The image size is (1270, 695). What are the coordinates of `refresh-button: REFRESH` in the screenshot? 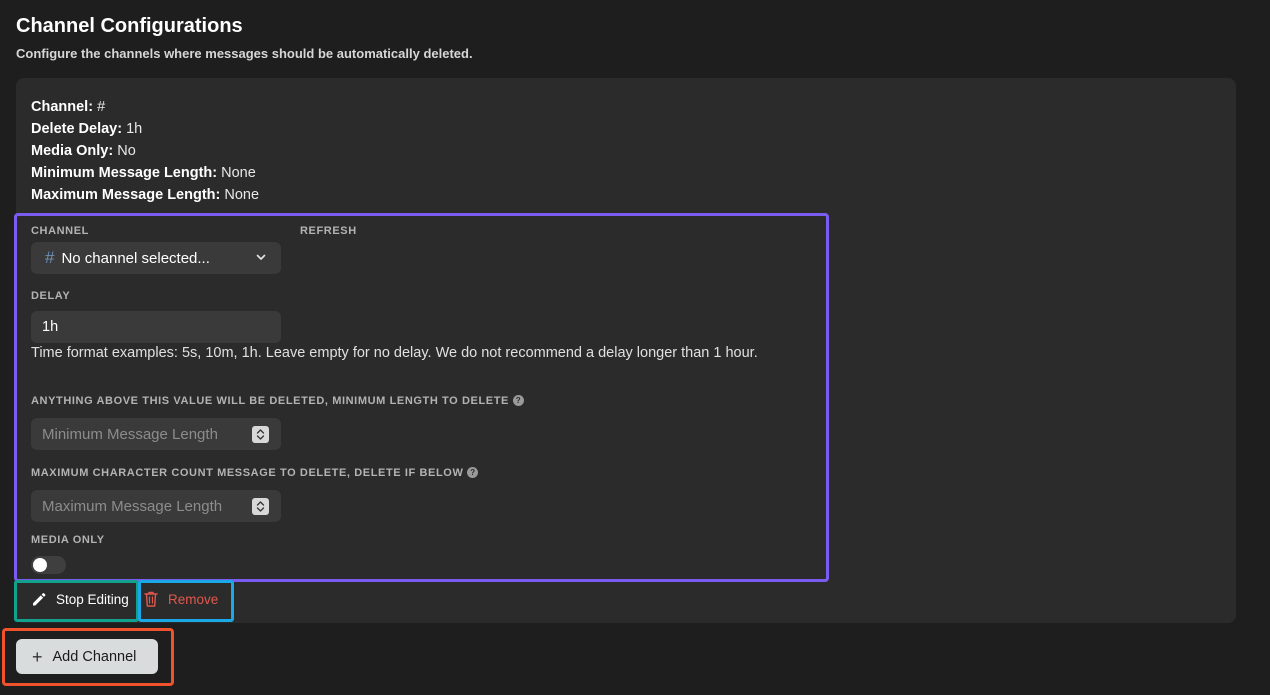 It's located at (328, 231).